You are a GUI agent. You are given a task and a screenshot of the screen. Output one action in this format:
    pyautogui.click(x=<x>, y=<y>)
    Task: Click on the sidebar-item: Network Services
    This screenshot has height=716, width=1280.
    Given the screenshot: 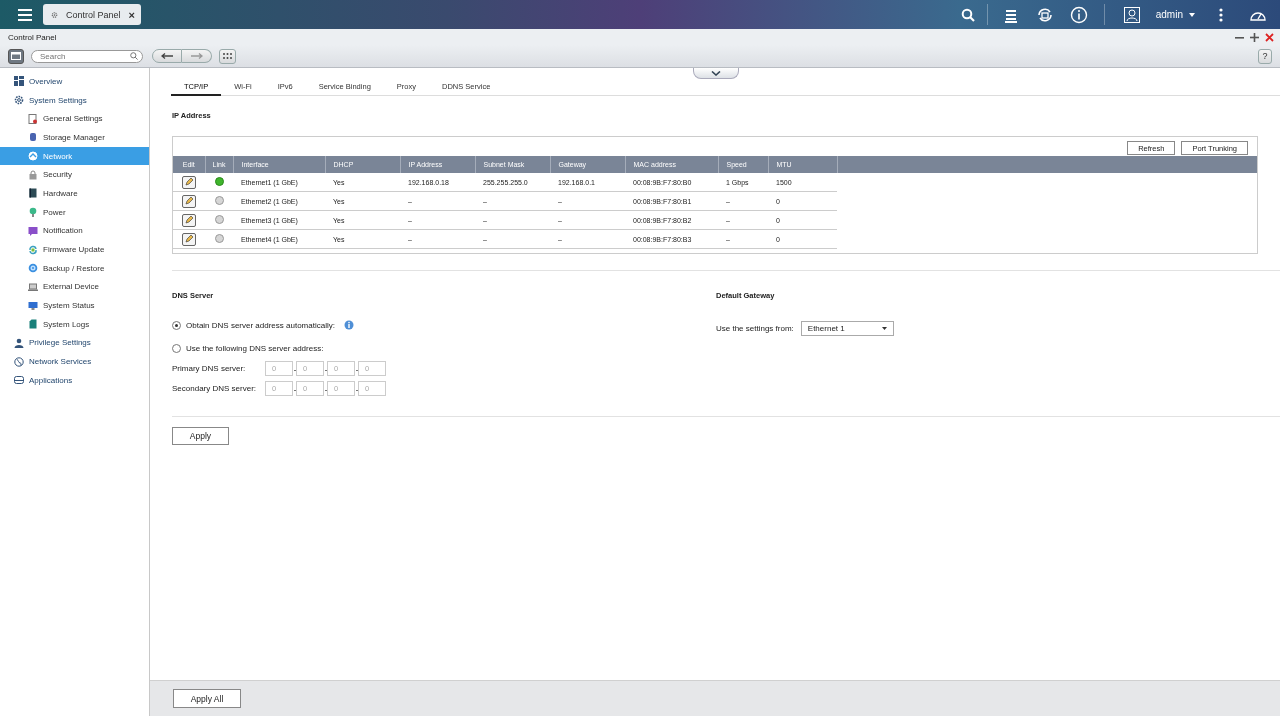 What is the action you would take?
    pyautogui.click(x=74, y=361)
    